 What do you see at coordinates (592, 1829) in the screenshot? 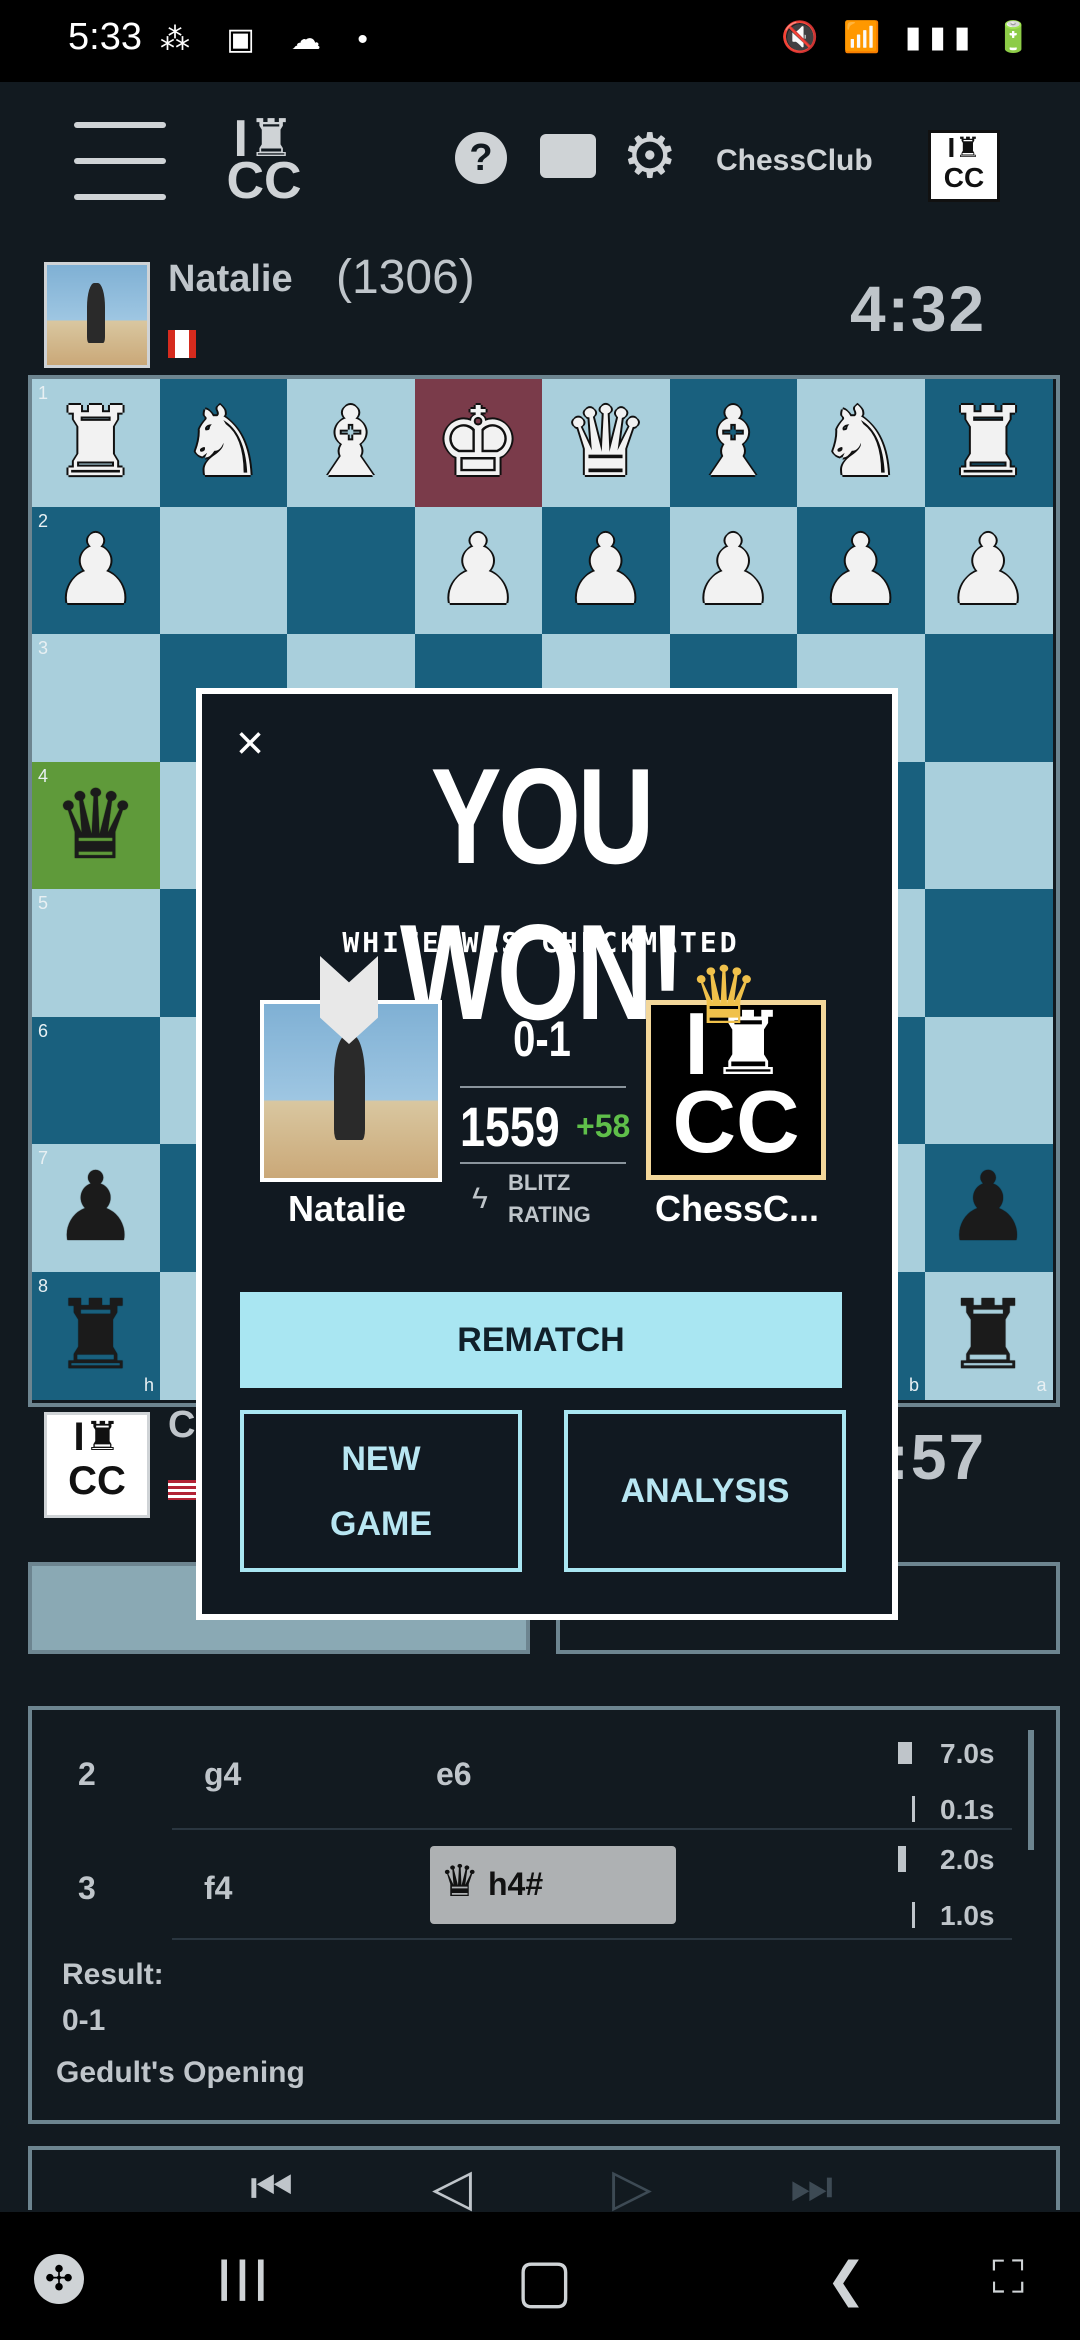
I see `row-divider` at bounding box center [592, 1829].